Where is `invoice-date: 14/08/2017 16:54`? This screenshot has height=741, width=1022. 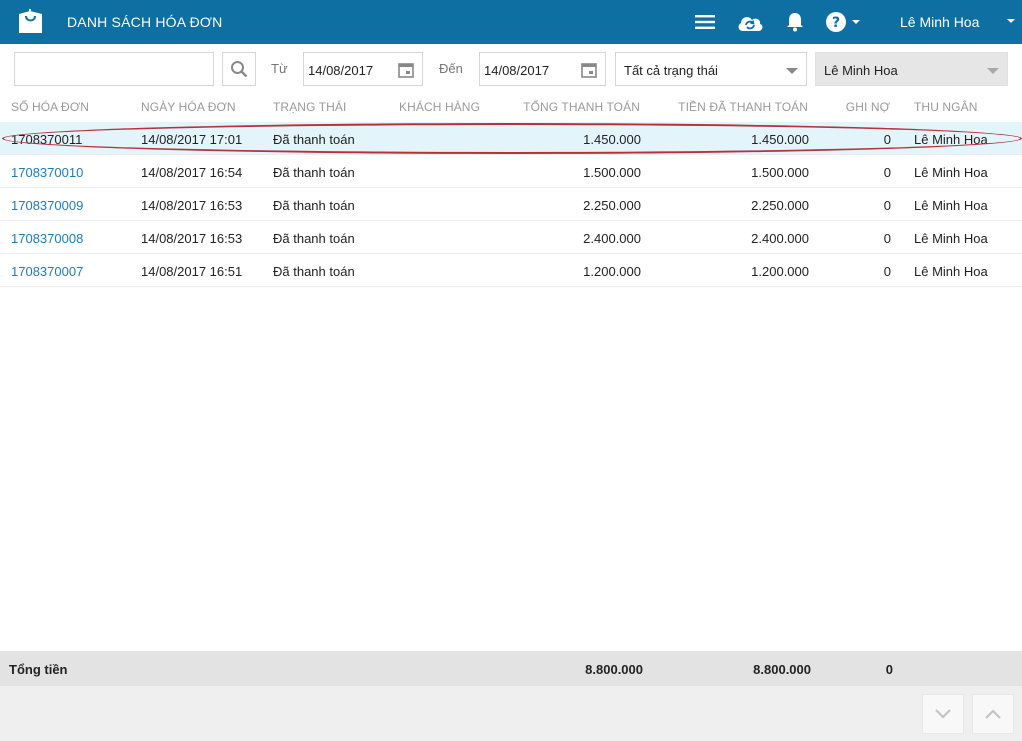 invoice-date: 14/08/2017 16:54 is located at coordinates (192, 172).